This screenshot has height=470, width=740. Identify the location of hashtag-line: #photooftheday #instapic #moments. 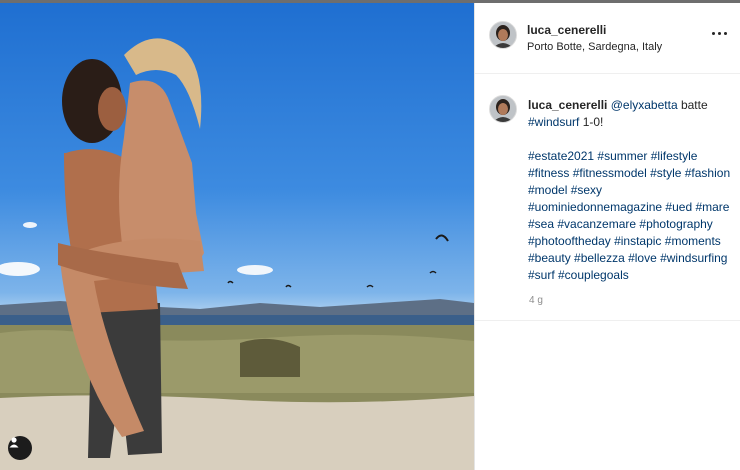
(630, 241).